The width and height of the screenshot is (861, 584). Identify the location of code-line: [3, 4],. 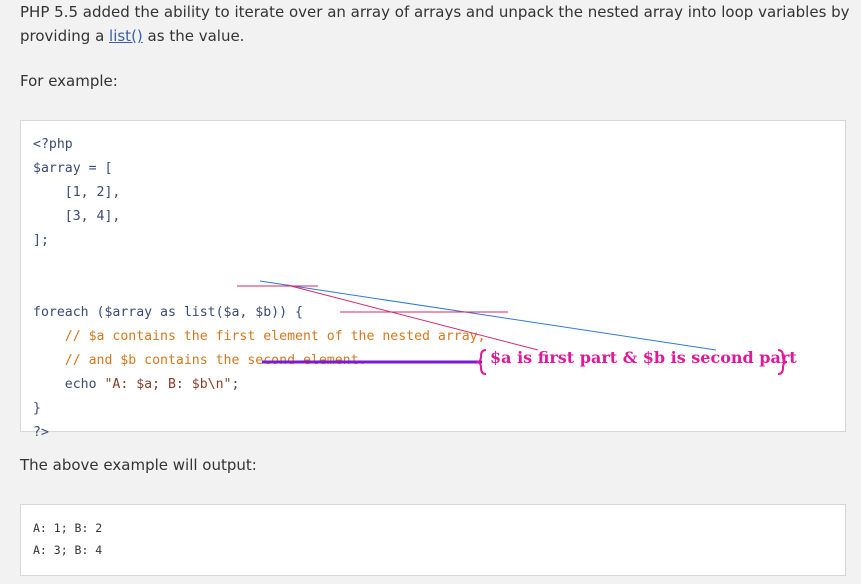
(77, 216).